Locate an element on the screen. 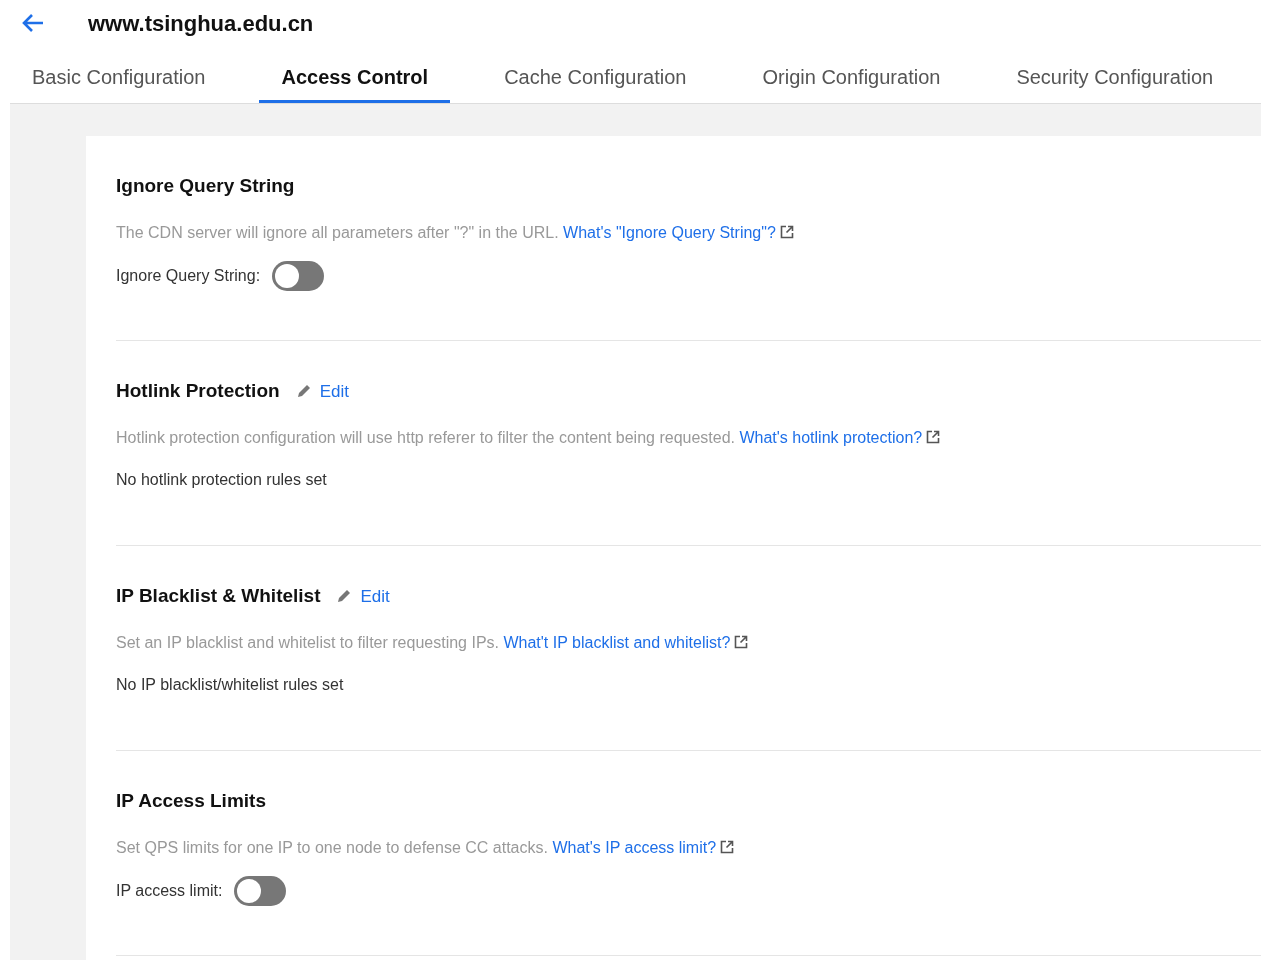 Image resolution: width=1261 pixels, height=960 pixels. status-text: No IP blacklist/whitelist rules set is located at coordinates (230, 684).